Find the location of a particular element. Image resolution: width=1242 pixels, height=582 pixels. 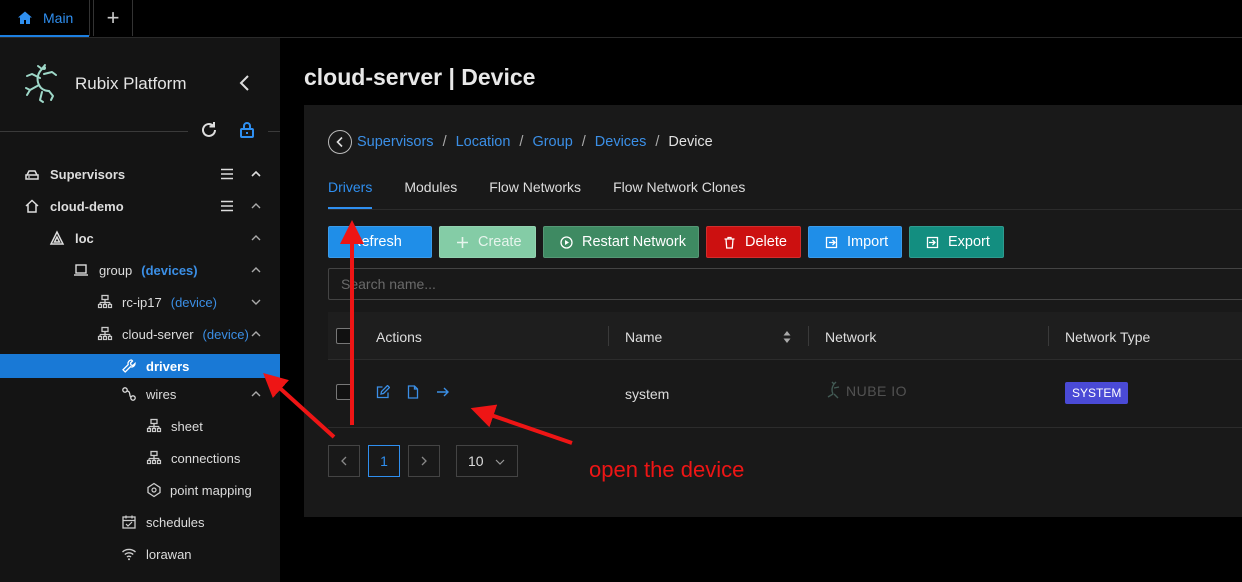

open-device-action is located at coordinates (444, 393).